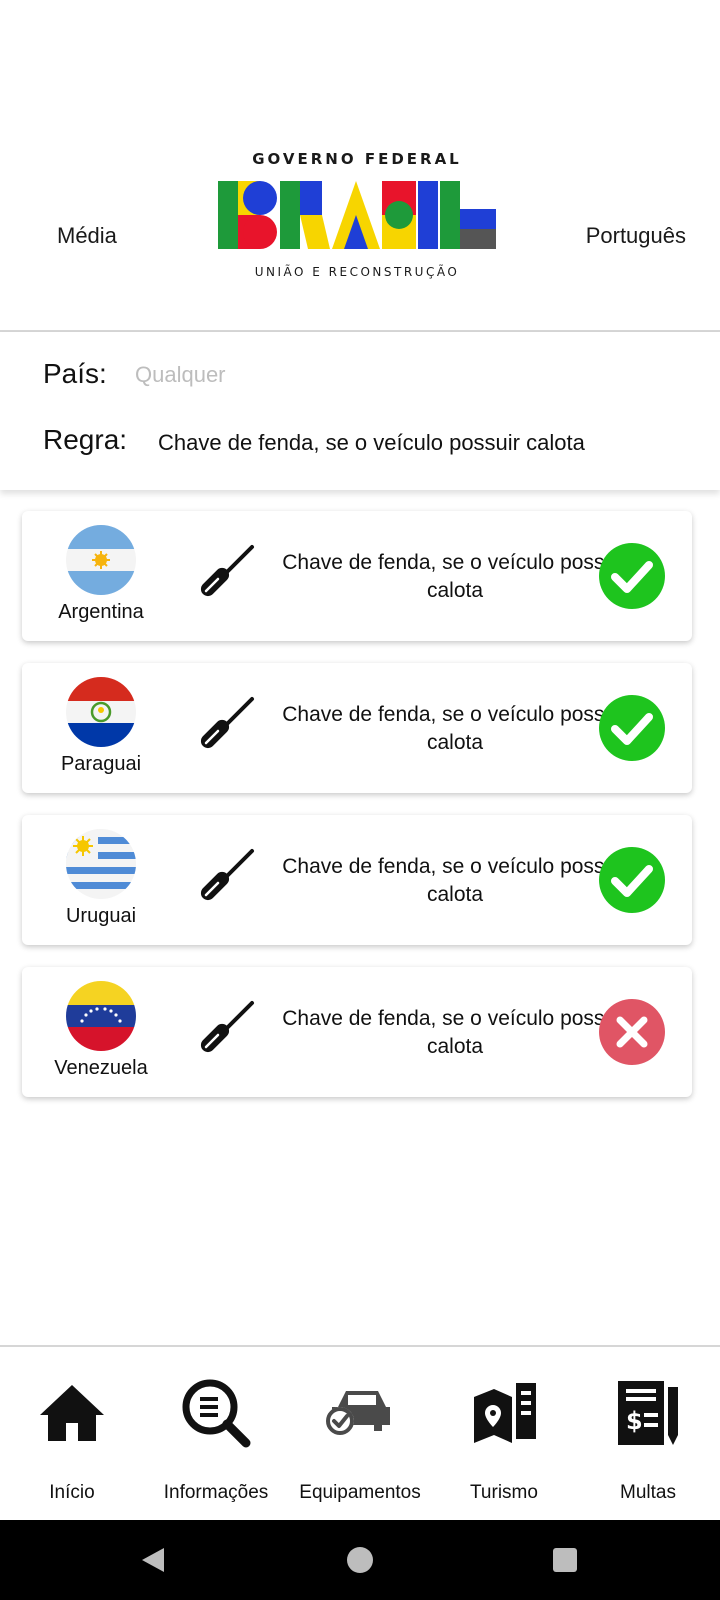 This screenshot has height=1600, width=720. Describe the element at coordinates (216, 1413) in the screenshot. I see `search-info-icon` at that location.